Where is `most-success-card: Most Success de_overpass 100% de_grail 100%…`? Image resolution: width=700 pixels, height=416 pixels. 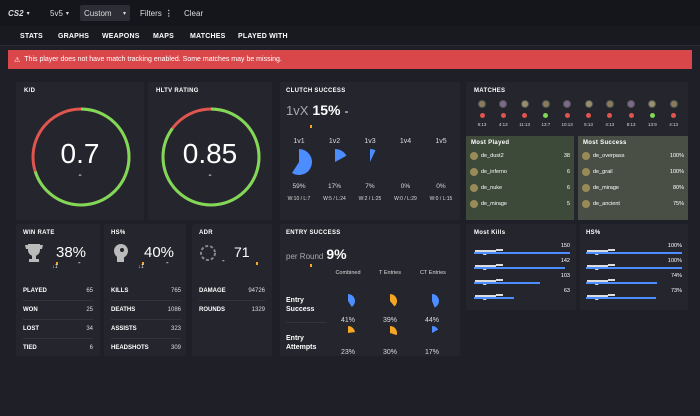
most-success-card: Most Success de_overpass 100% de_grail 100%… is located at coordinates (633, 178).